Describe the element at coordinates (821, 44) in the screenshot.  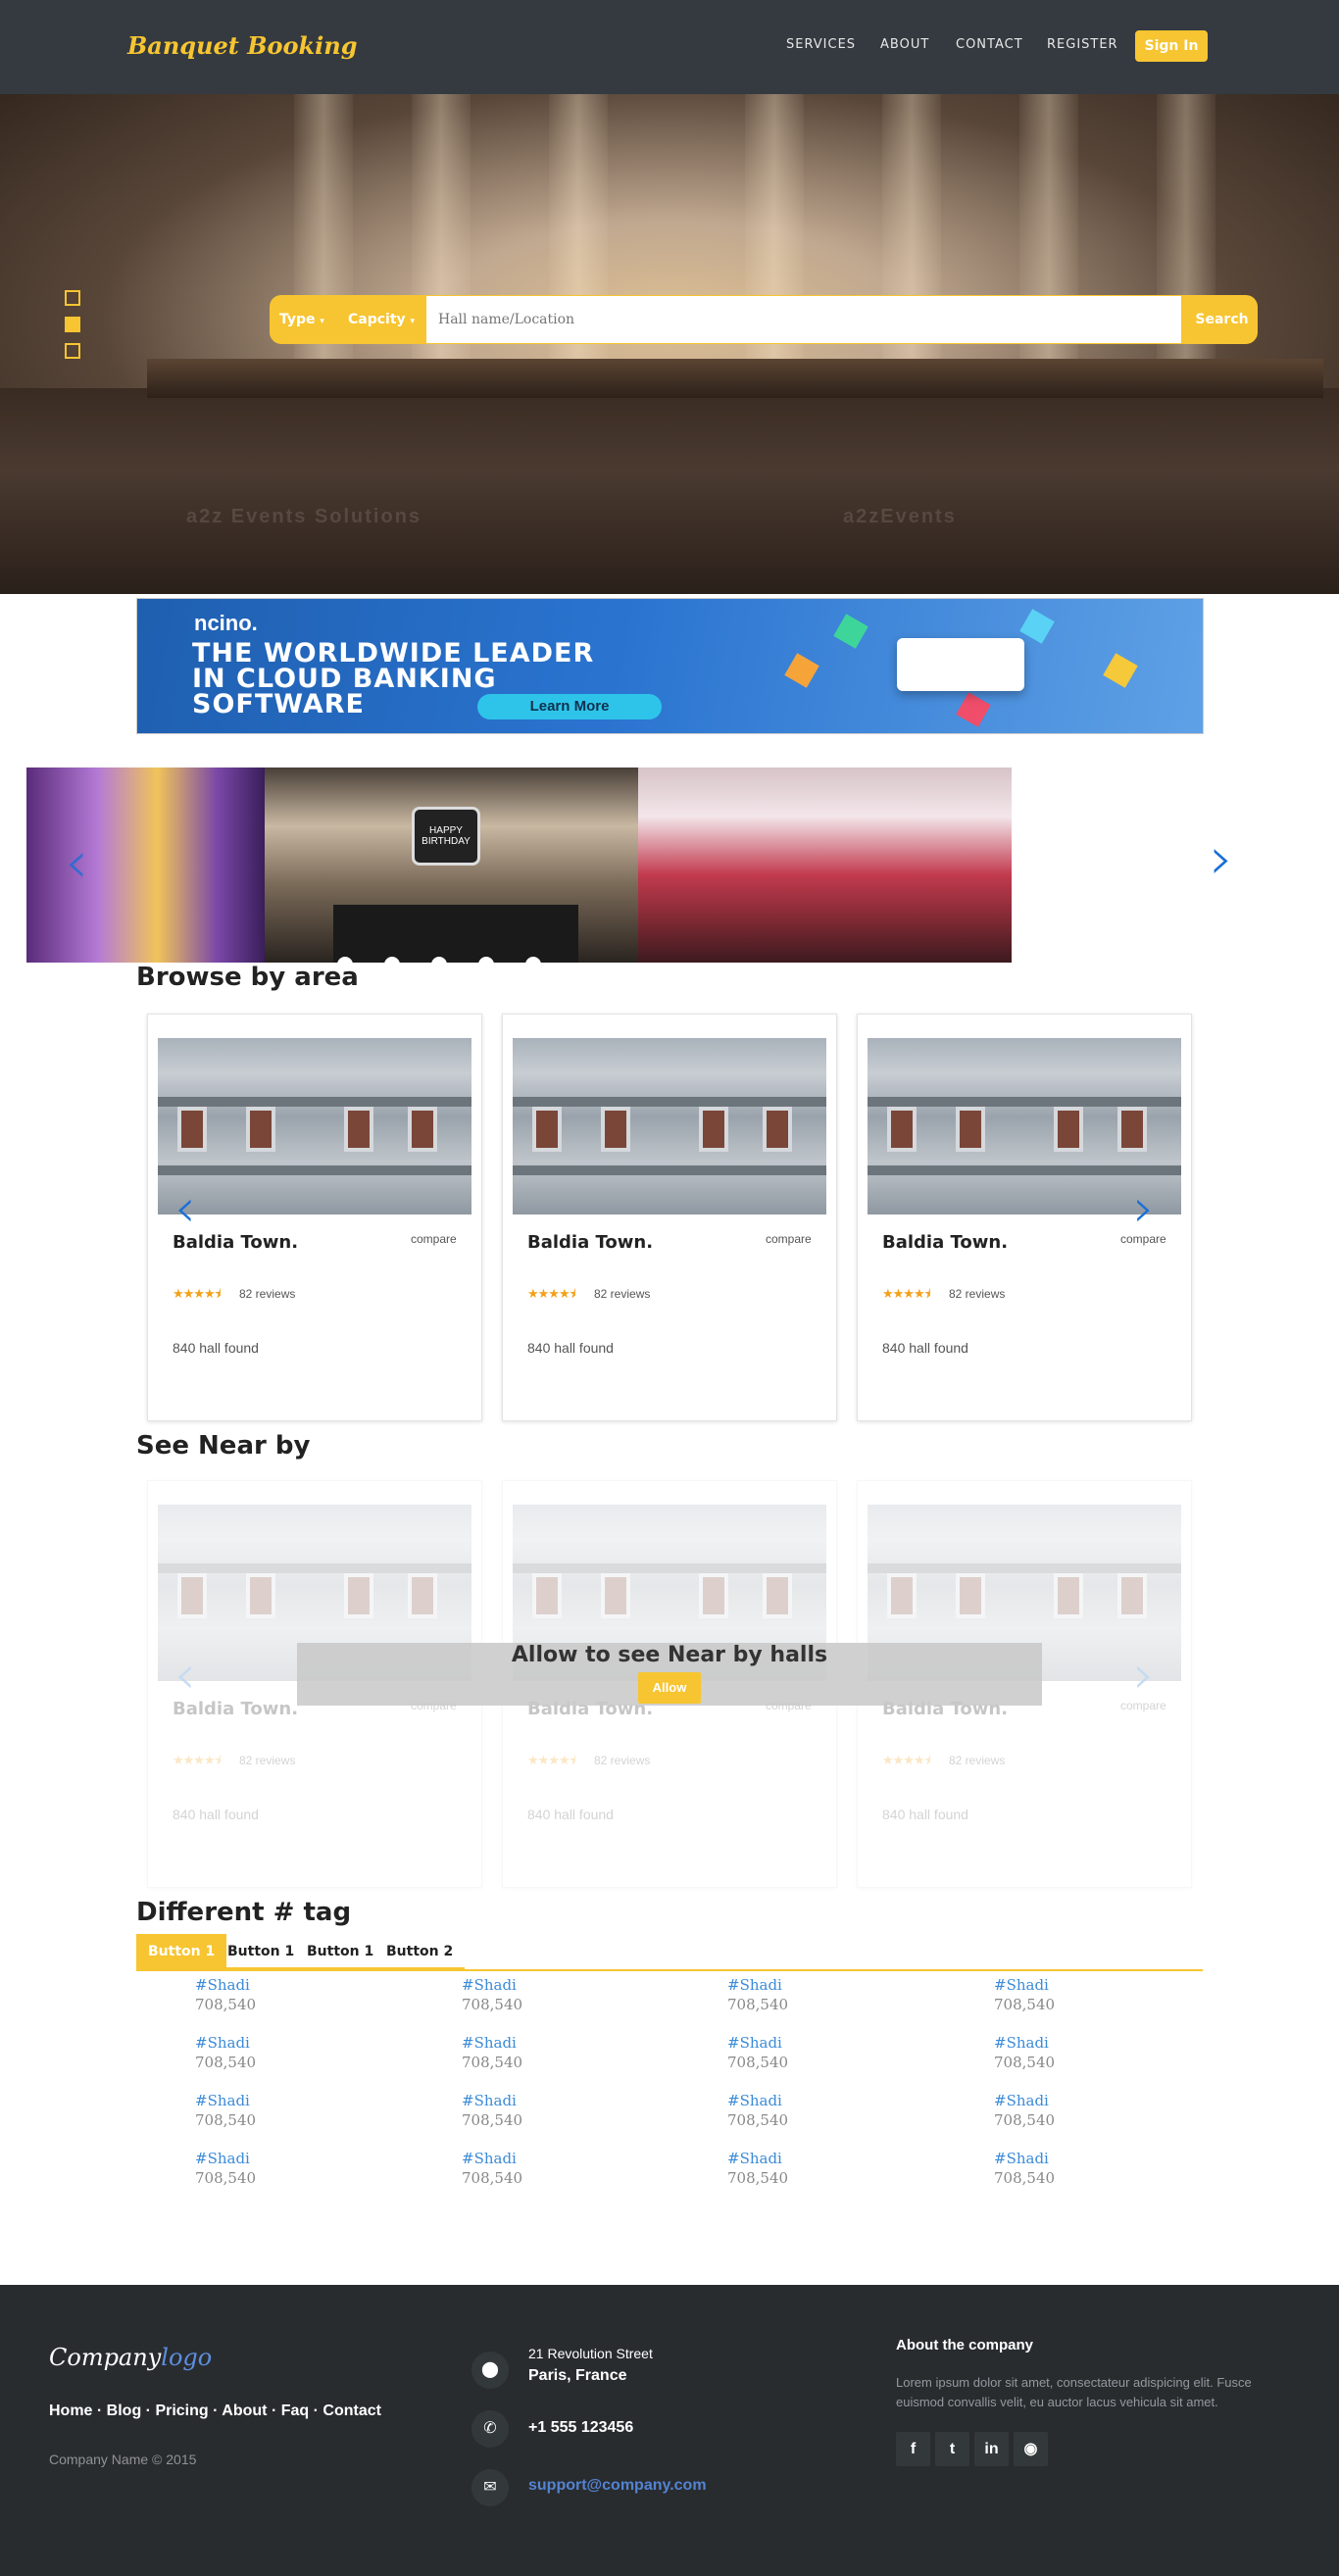
I see `nav-link-services: SERVICES` at that location.